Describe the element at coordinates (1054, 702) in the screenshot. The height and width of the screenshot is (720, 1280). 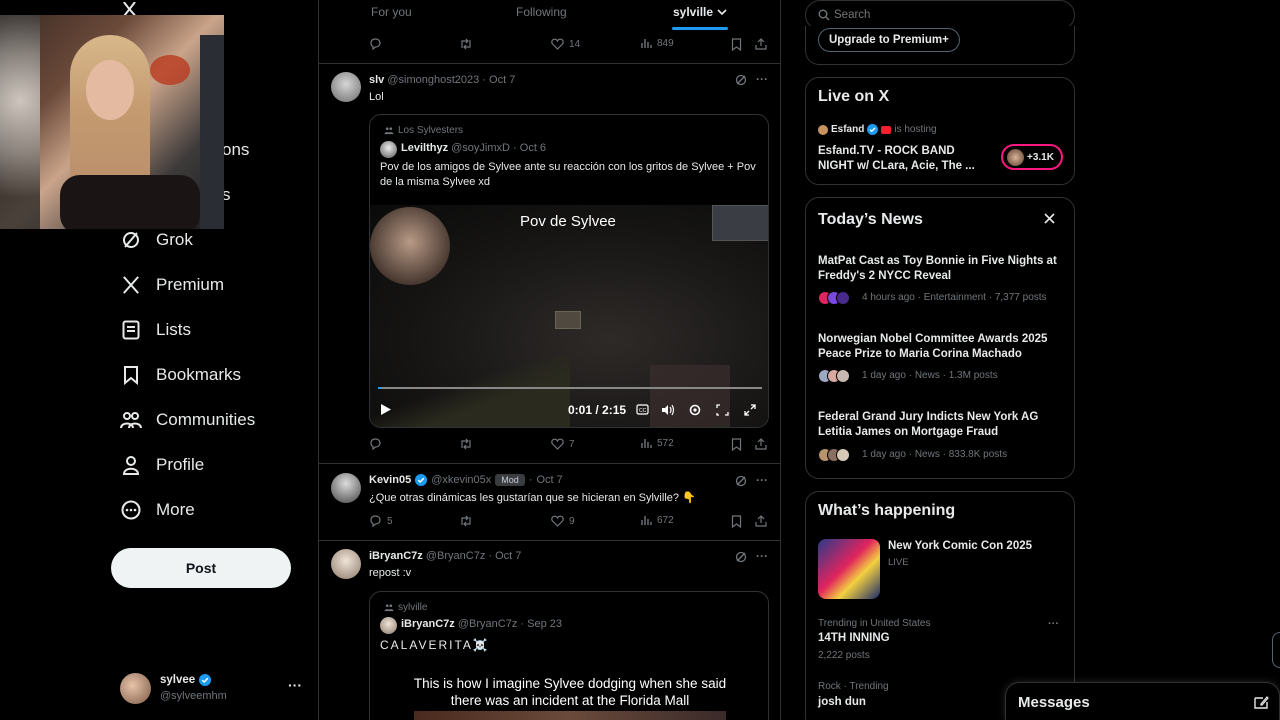
I see `messages-title: Messages` at that location.